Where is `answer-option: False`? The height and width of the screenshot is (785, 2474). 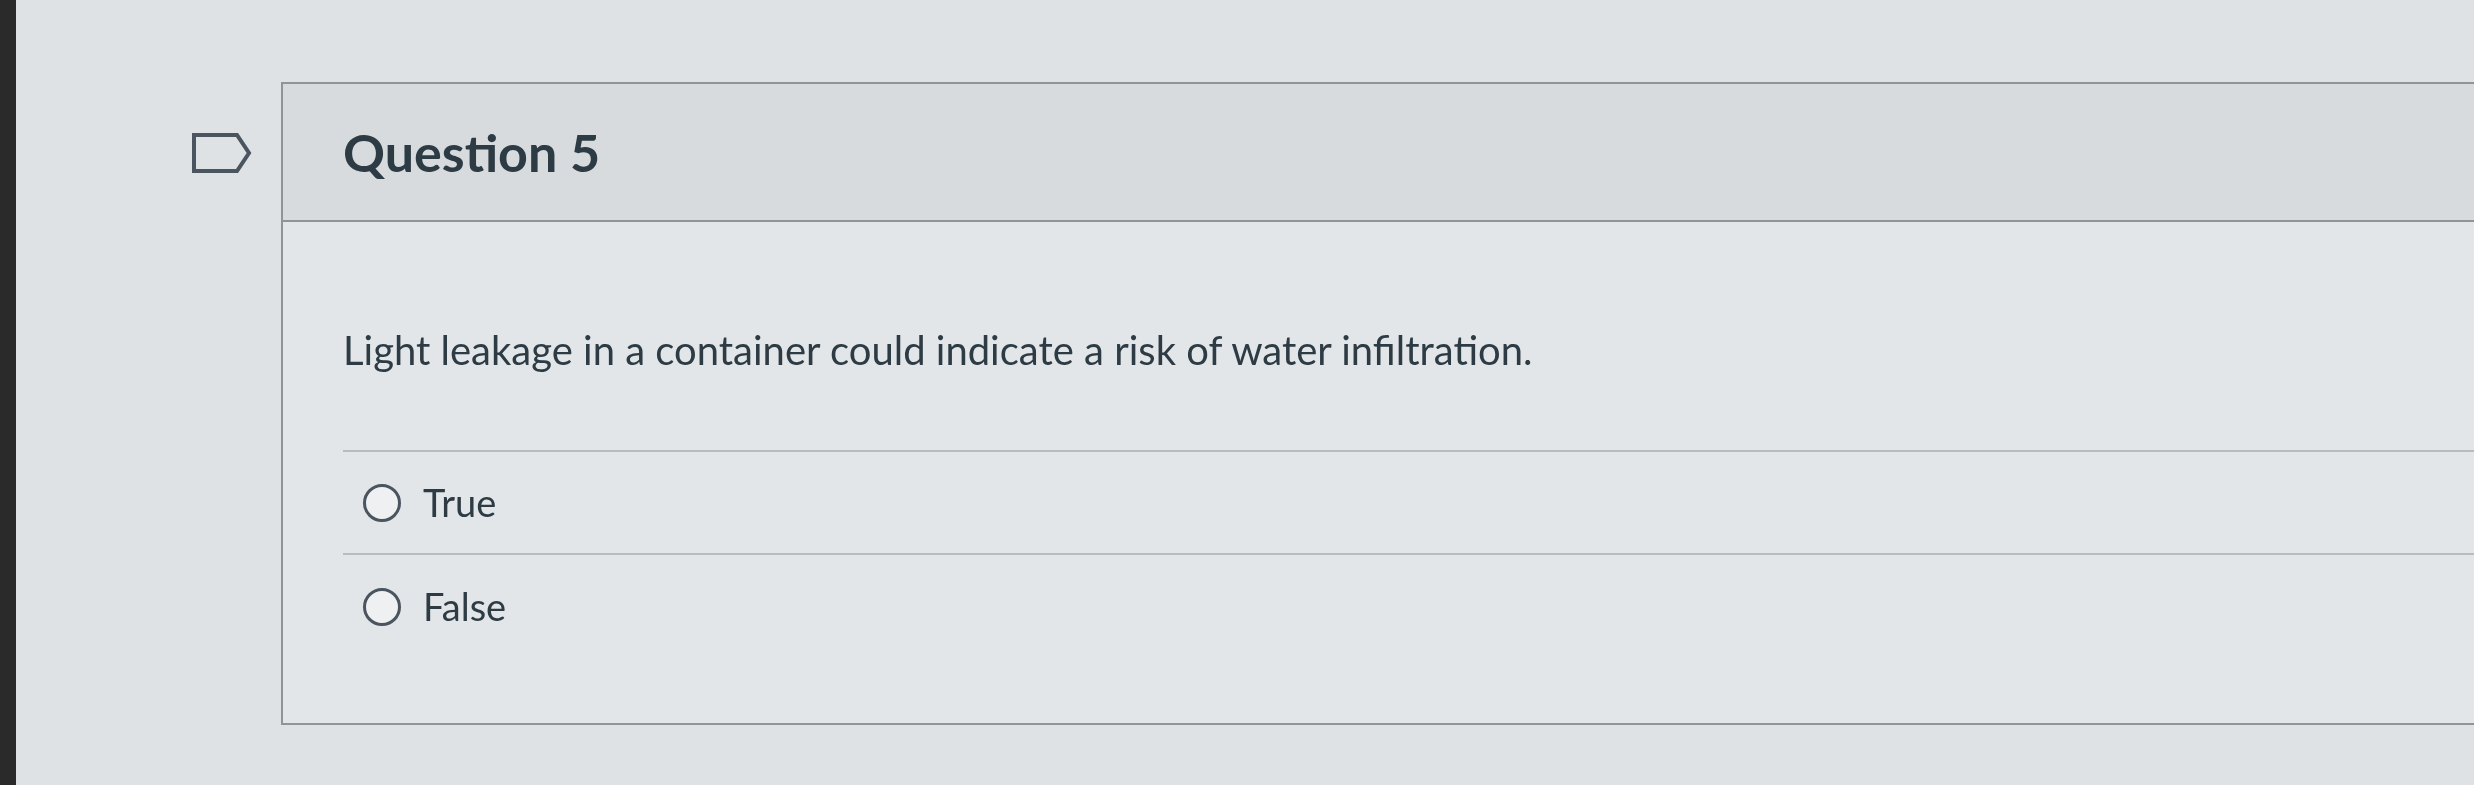
answer-option: False is located at coordinates (435, 606).